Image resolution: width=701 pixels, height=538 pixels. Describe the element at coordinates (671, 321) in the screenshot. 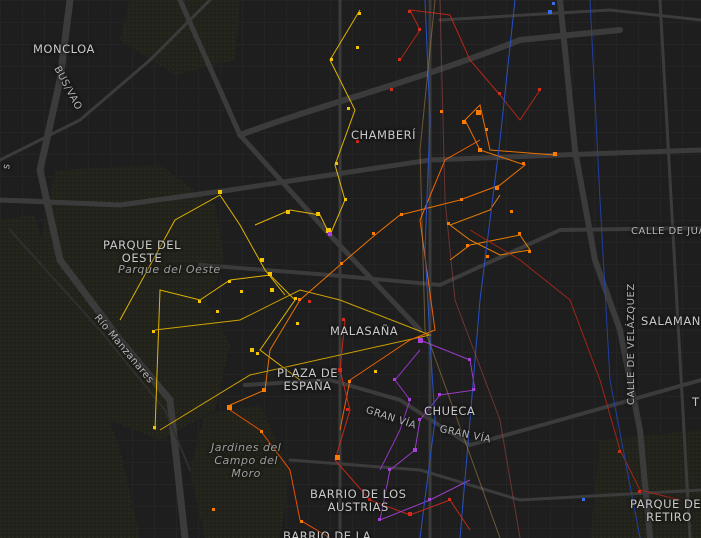

I see `label-salamanca: SALAMANC` at that location.